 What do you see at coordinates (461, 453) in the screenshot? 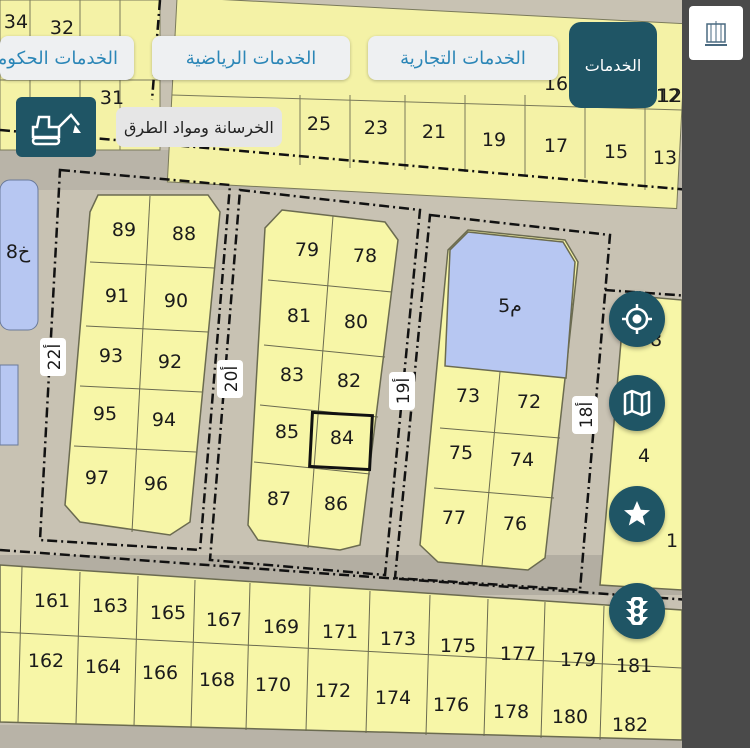
I see `lot-number: 75` at bounding box center [461, 453].